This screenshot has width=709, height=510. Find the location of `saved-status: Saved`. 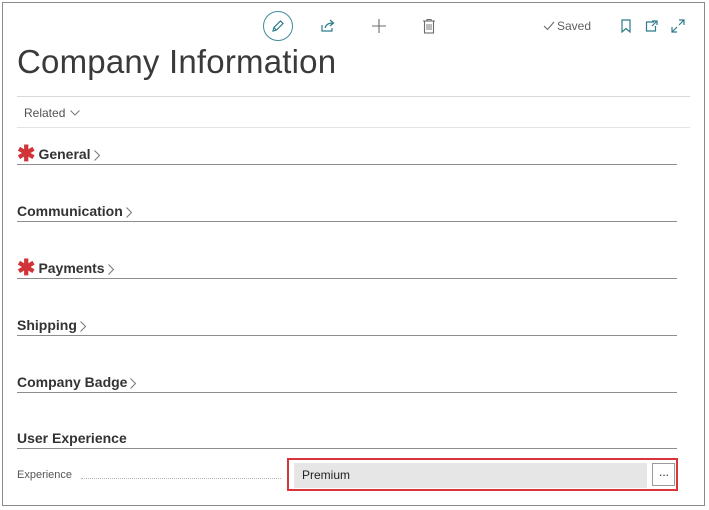

saved-status: Saved is located at coordinates (567, 26).